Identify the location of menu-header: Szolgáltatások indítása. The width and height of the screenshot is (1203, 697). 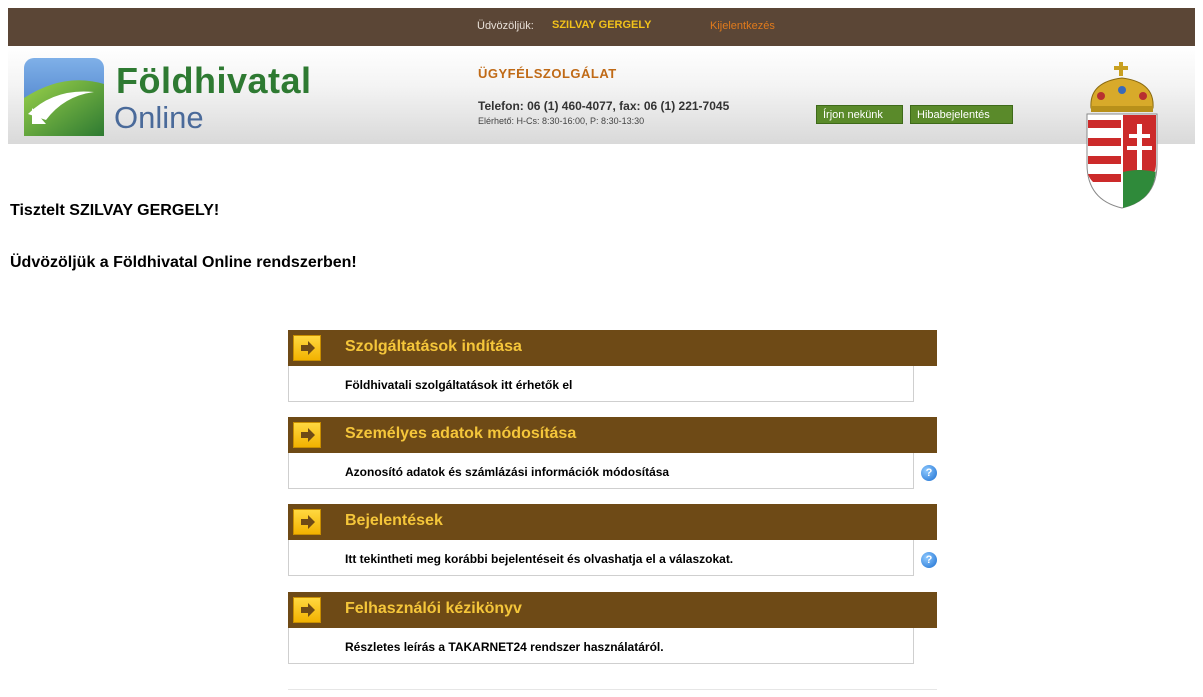
(612, 348).